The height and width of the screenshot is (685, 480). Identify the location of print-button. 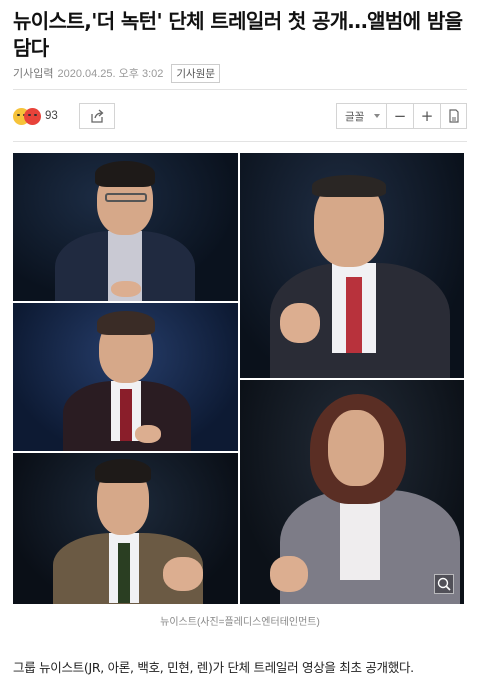
(453, 116).